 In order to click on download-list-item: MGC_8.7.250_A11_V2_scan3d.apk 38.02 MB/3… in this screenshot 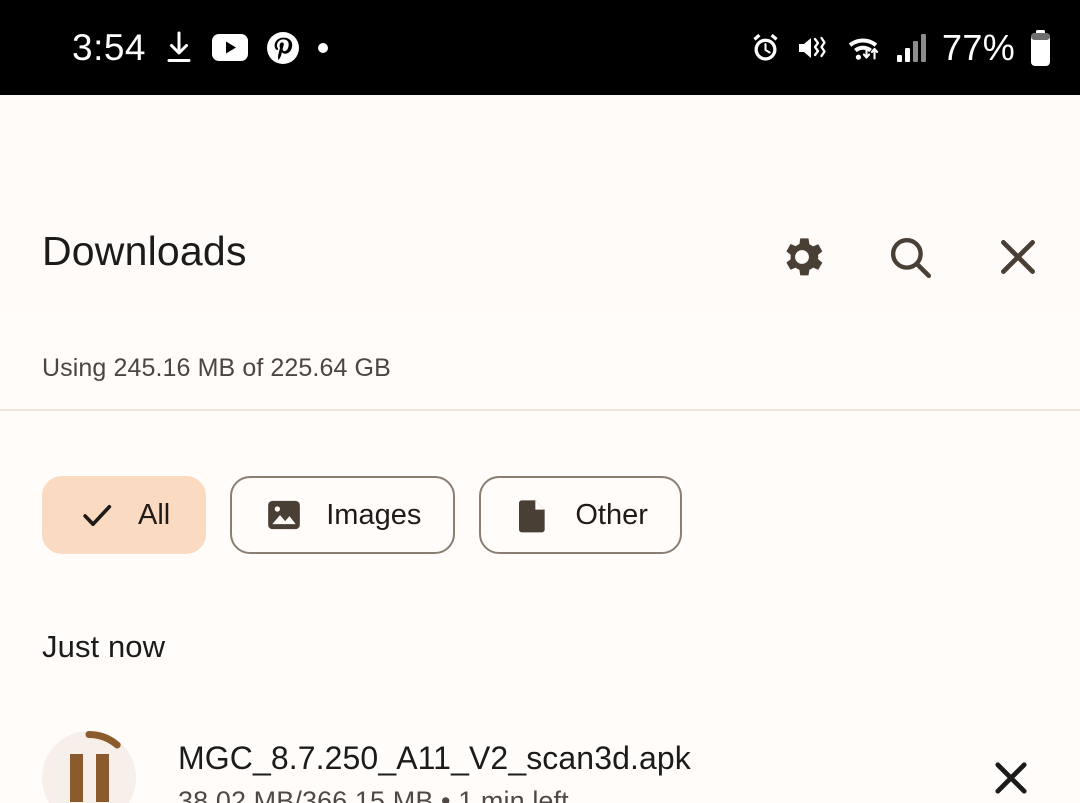, I will do `click(540, 759)`.